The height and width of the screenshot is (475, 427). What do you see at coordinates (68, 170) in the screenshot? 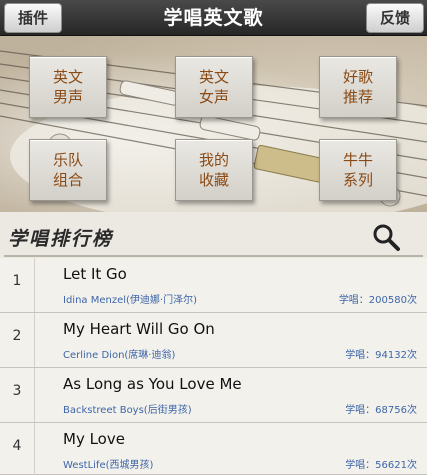
I see `category-bands: 乐队 组合` at bounding box center [68, 170].